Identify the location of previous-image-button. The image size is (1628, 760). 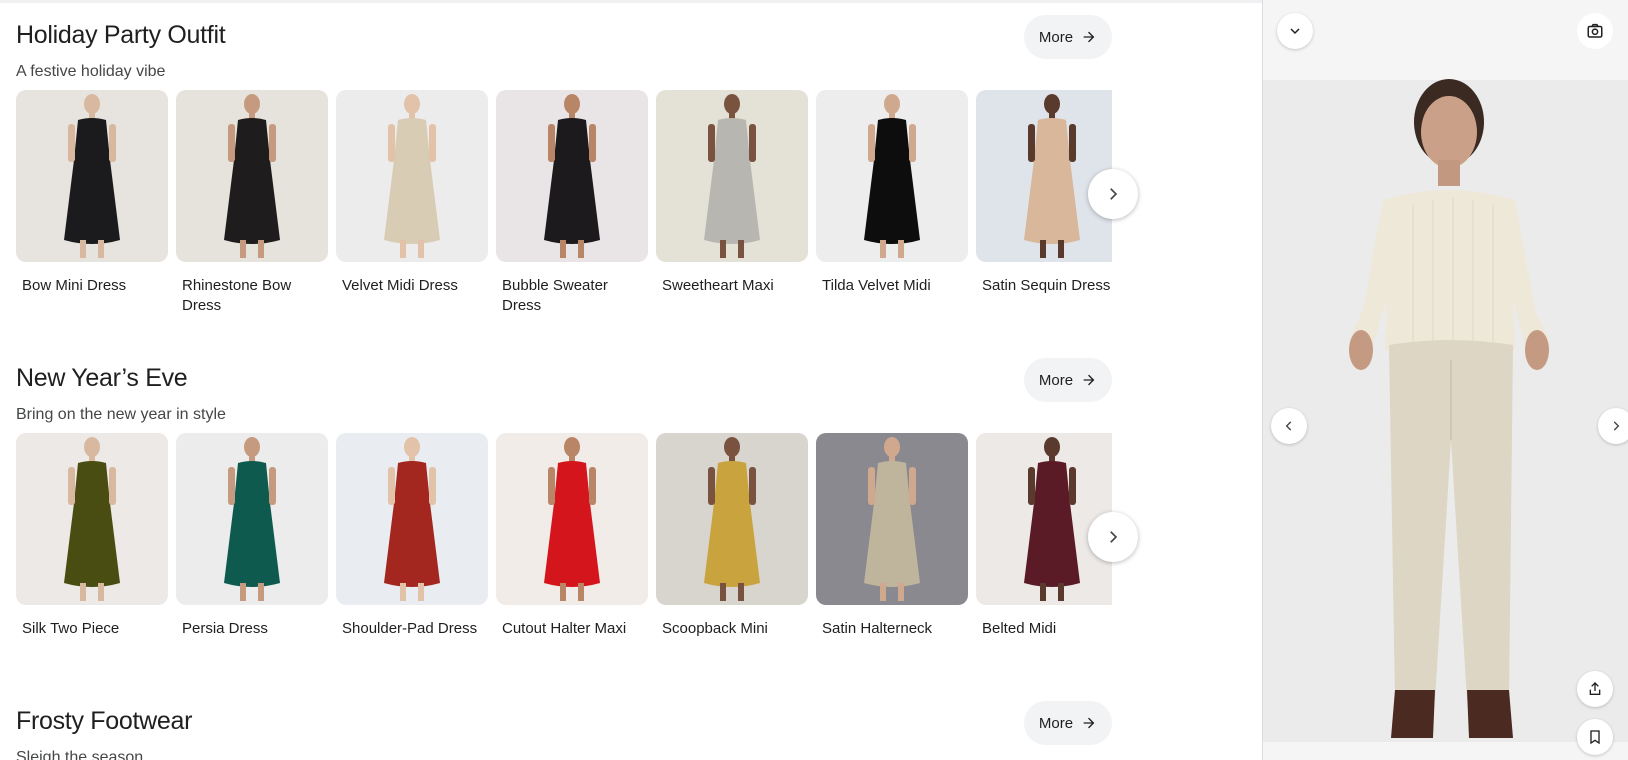
(1289, 426).